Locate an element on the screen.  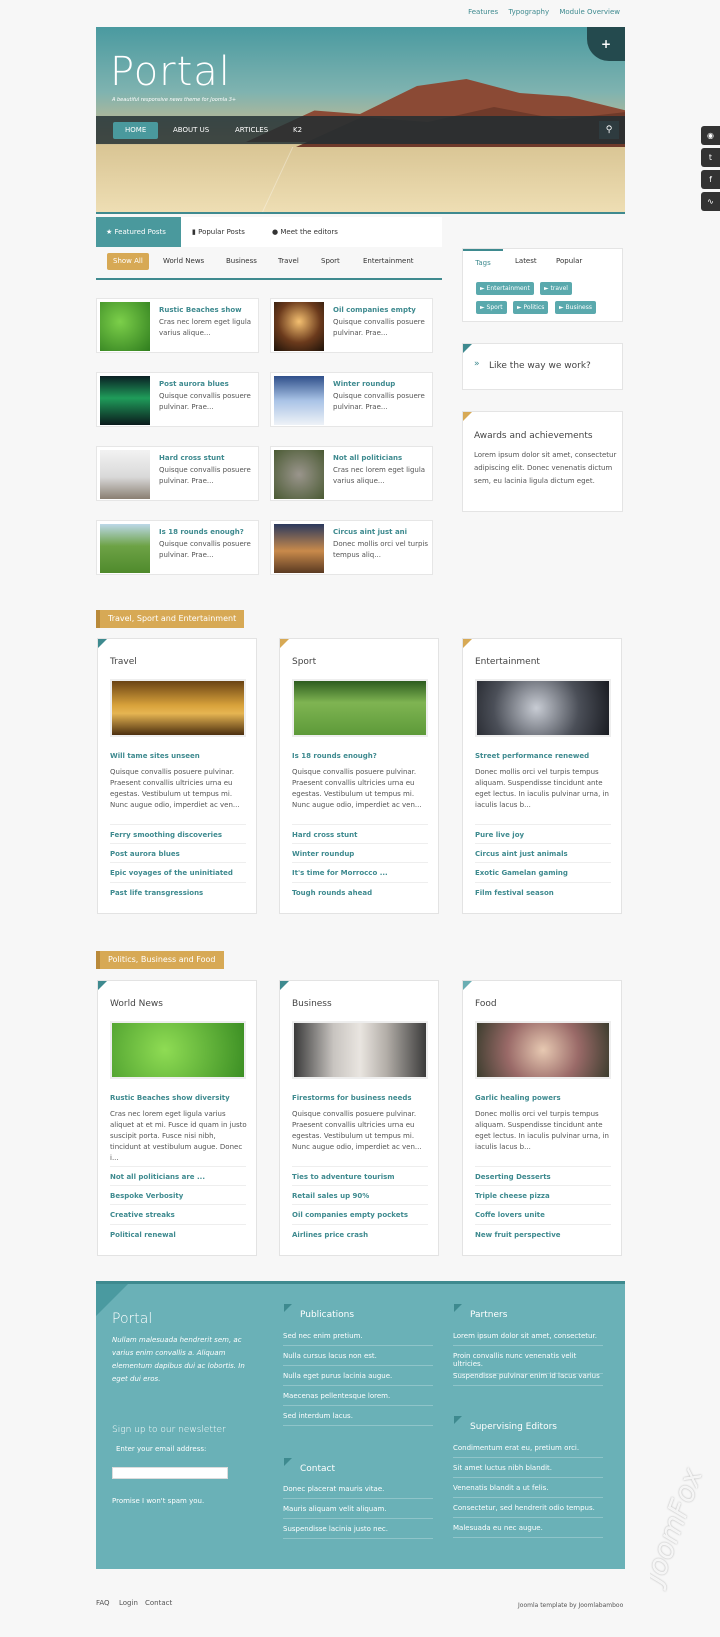
tab-tags: Tags is located at coordinates (483, 261).